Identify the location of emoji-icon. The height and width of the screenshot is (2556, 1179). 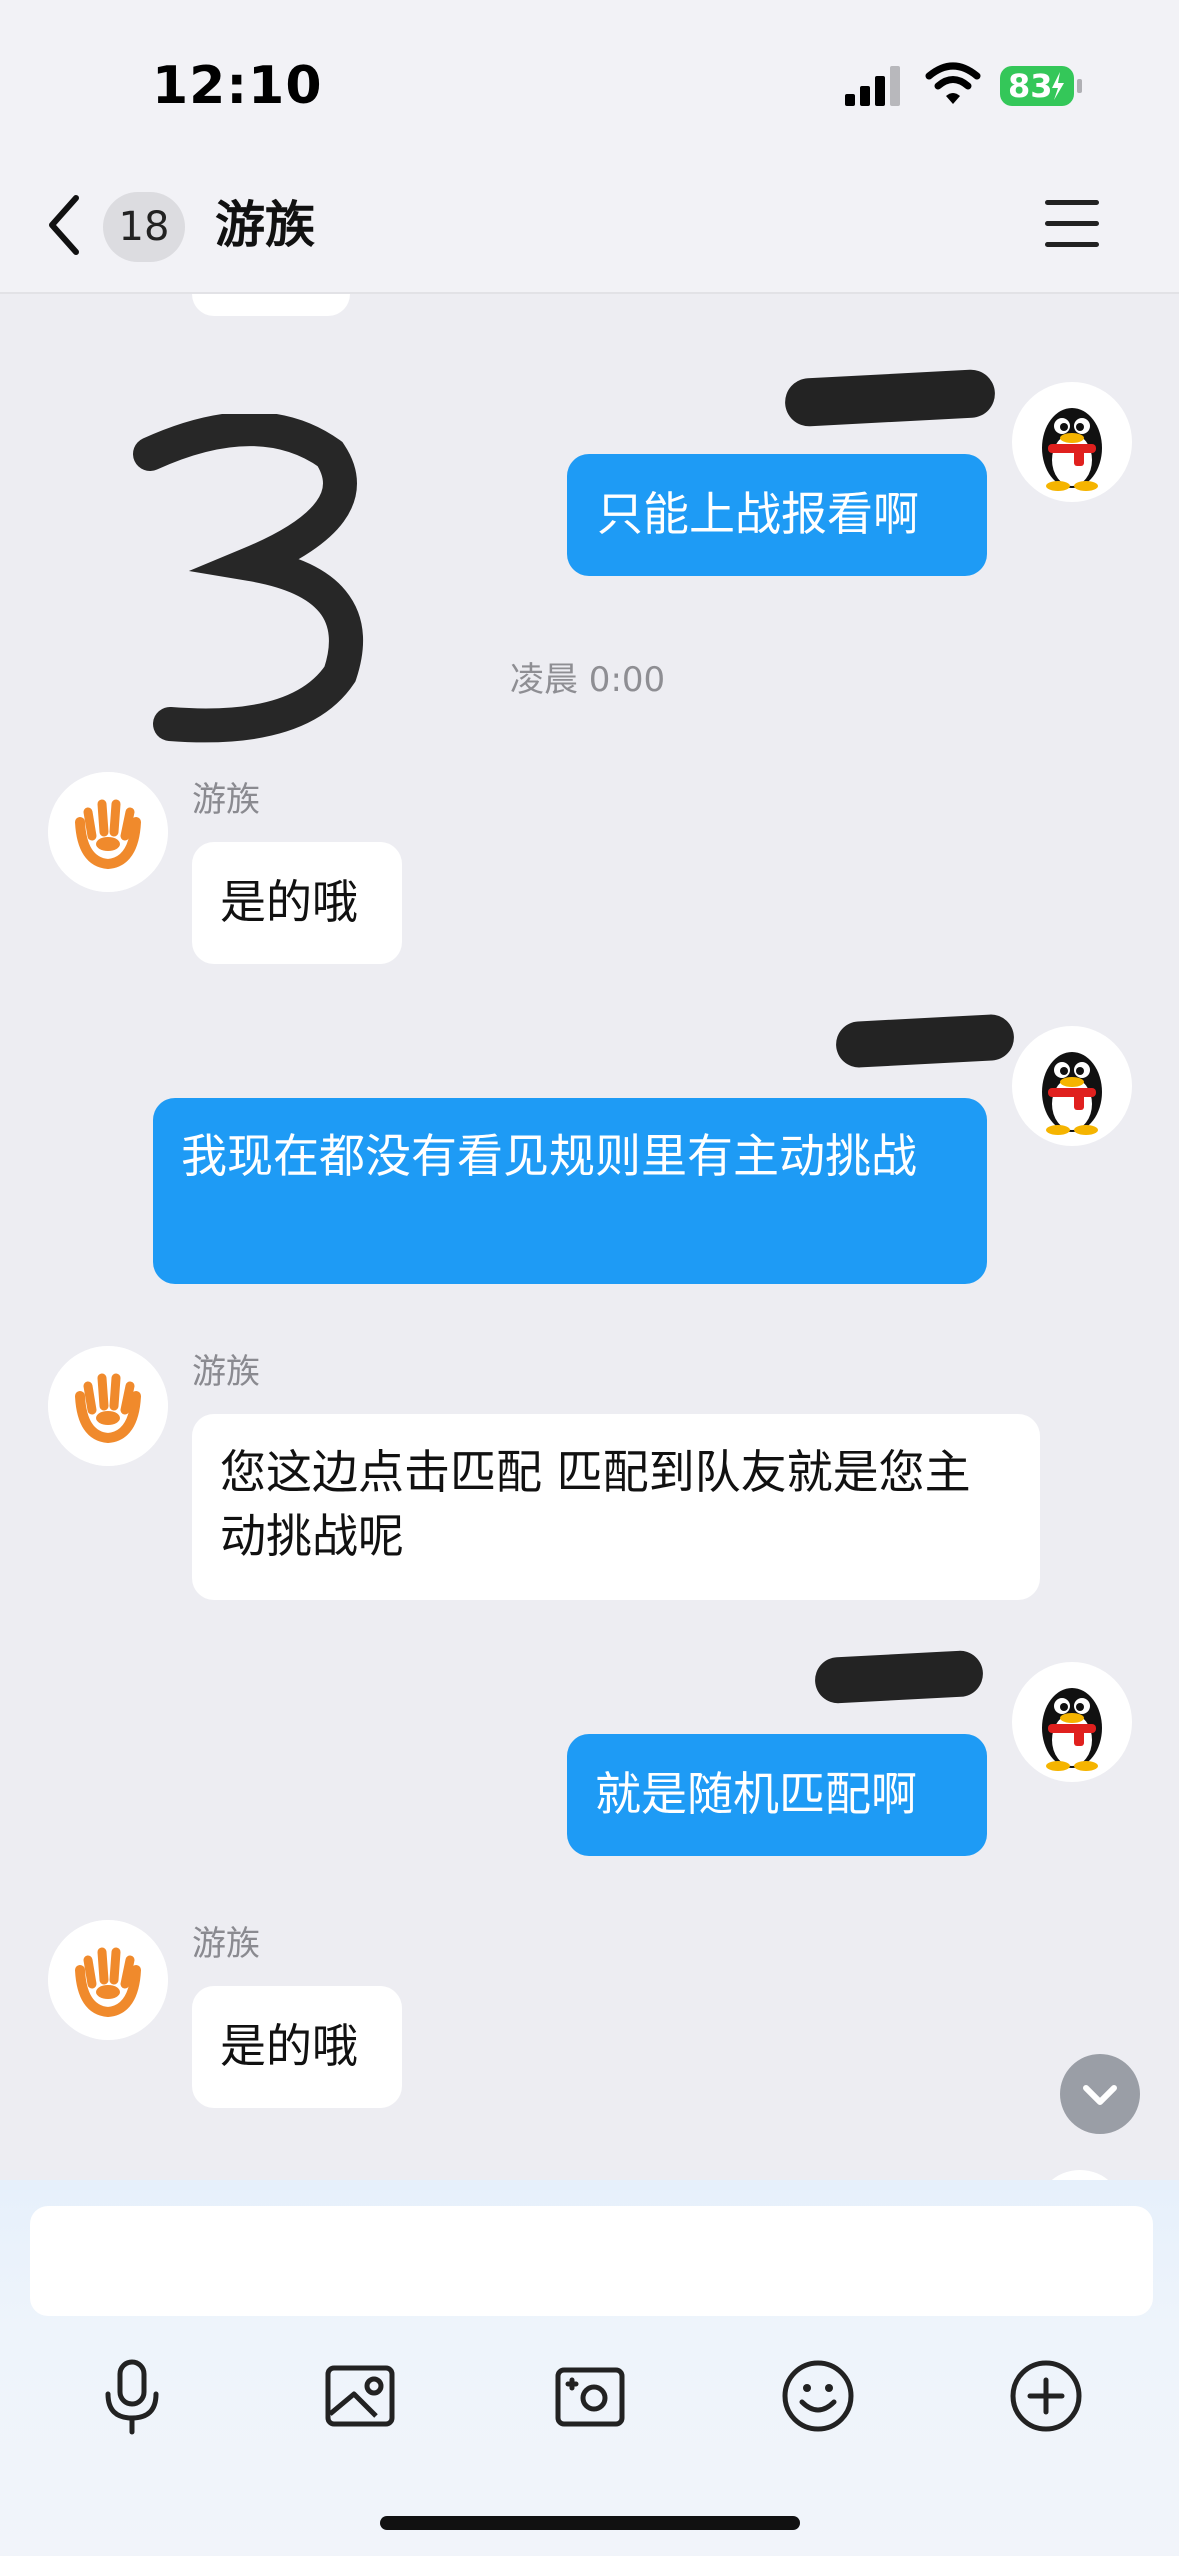
(818, 2396).